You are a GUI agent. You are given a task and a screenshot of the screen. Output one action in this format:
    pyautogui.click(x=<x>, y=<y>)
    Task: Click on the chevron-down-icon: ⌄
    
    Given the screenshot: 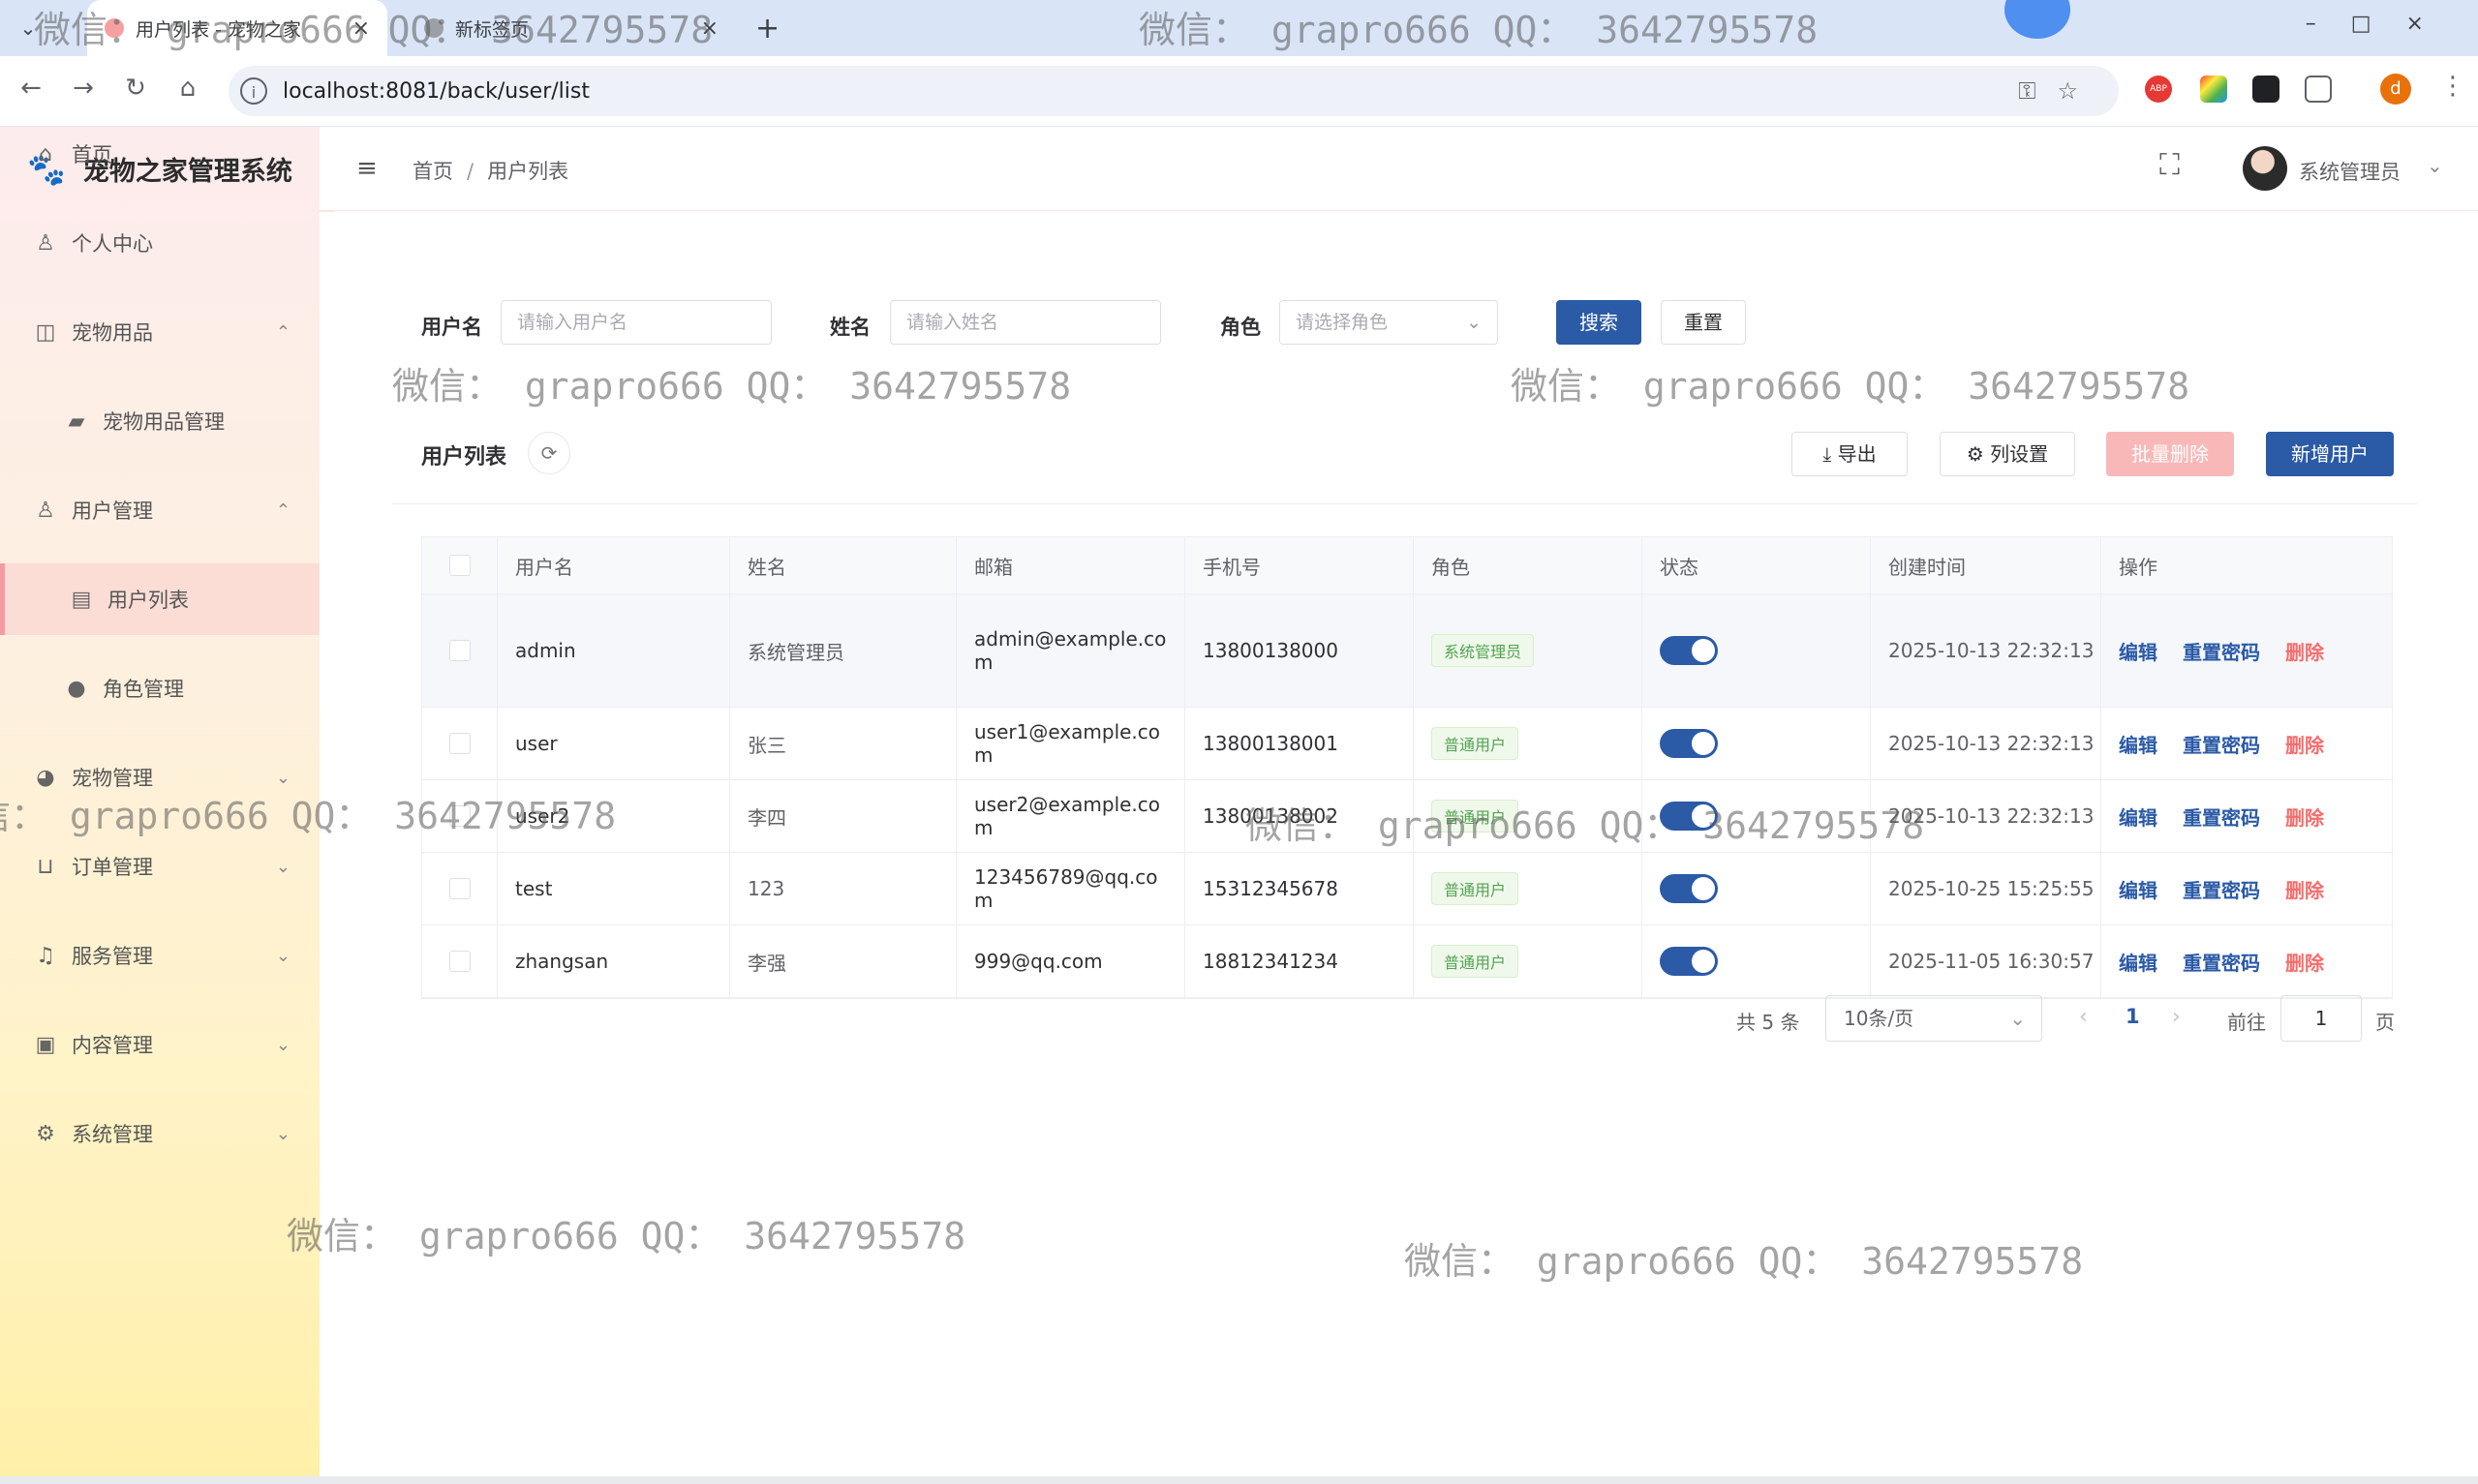 What is the action you would take?
    pyautogui.click(x=2435, y=165)
    